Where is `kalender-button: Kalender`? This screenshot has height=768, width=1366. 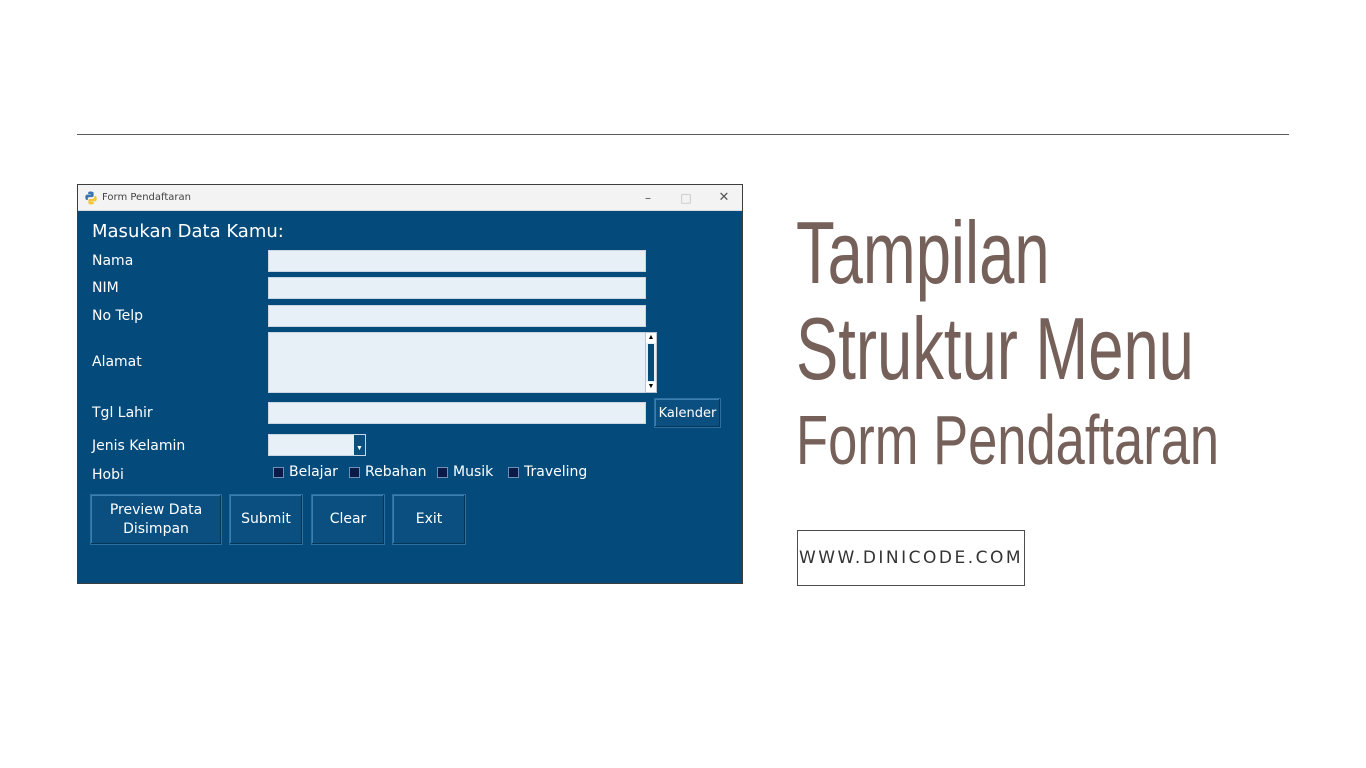 kalender-button: Kalender is located at coordinates (687, 413).